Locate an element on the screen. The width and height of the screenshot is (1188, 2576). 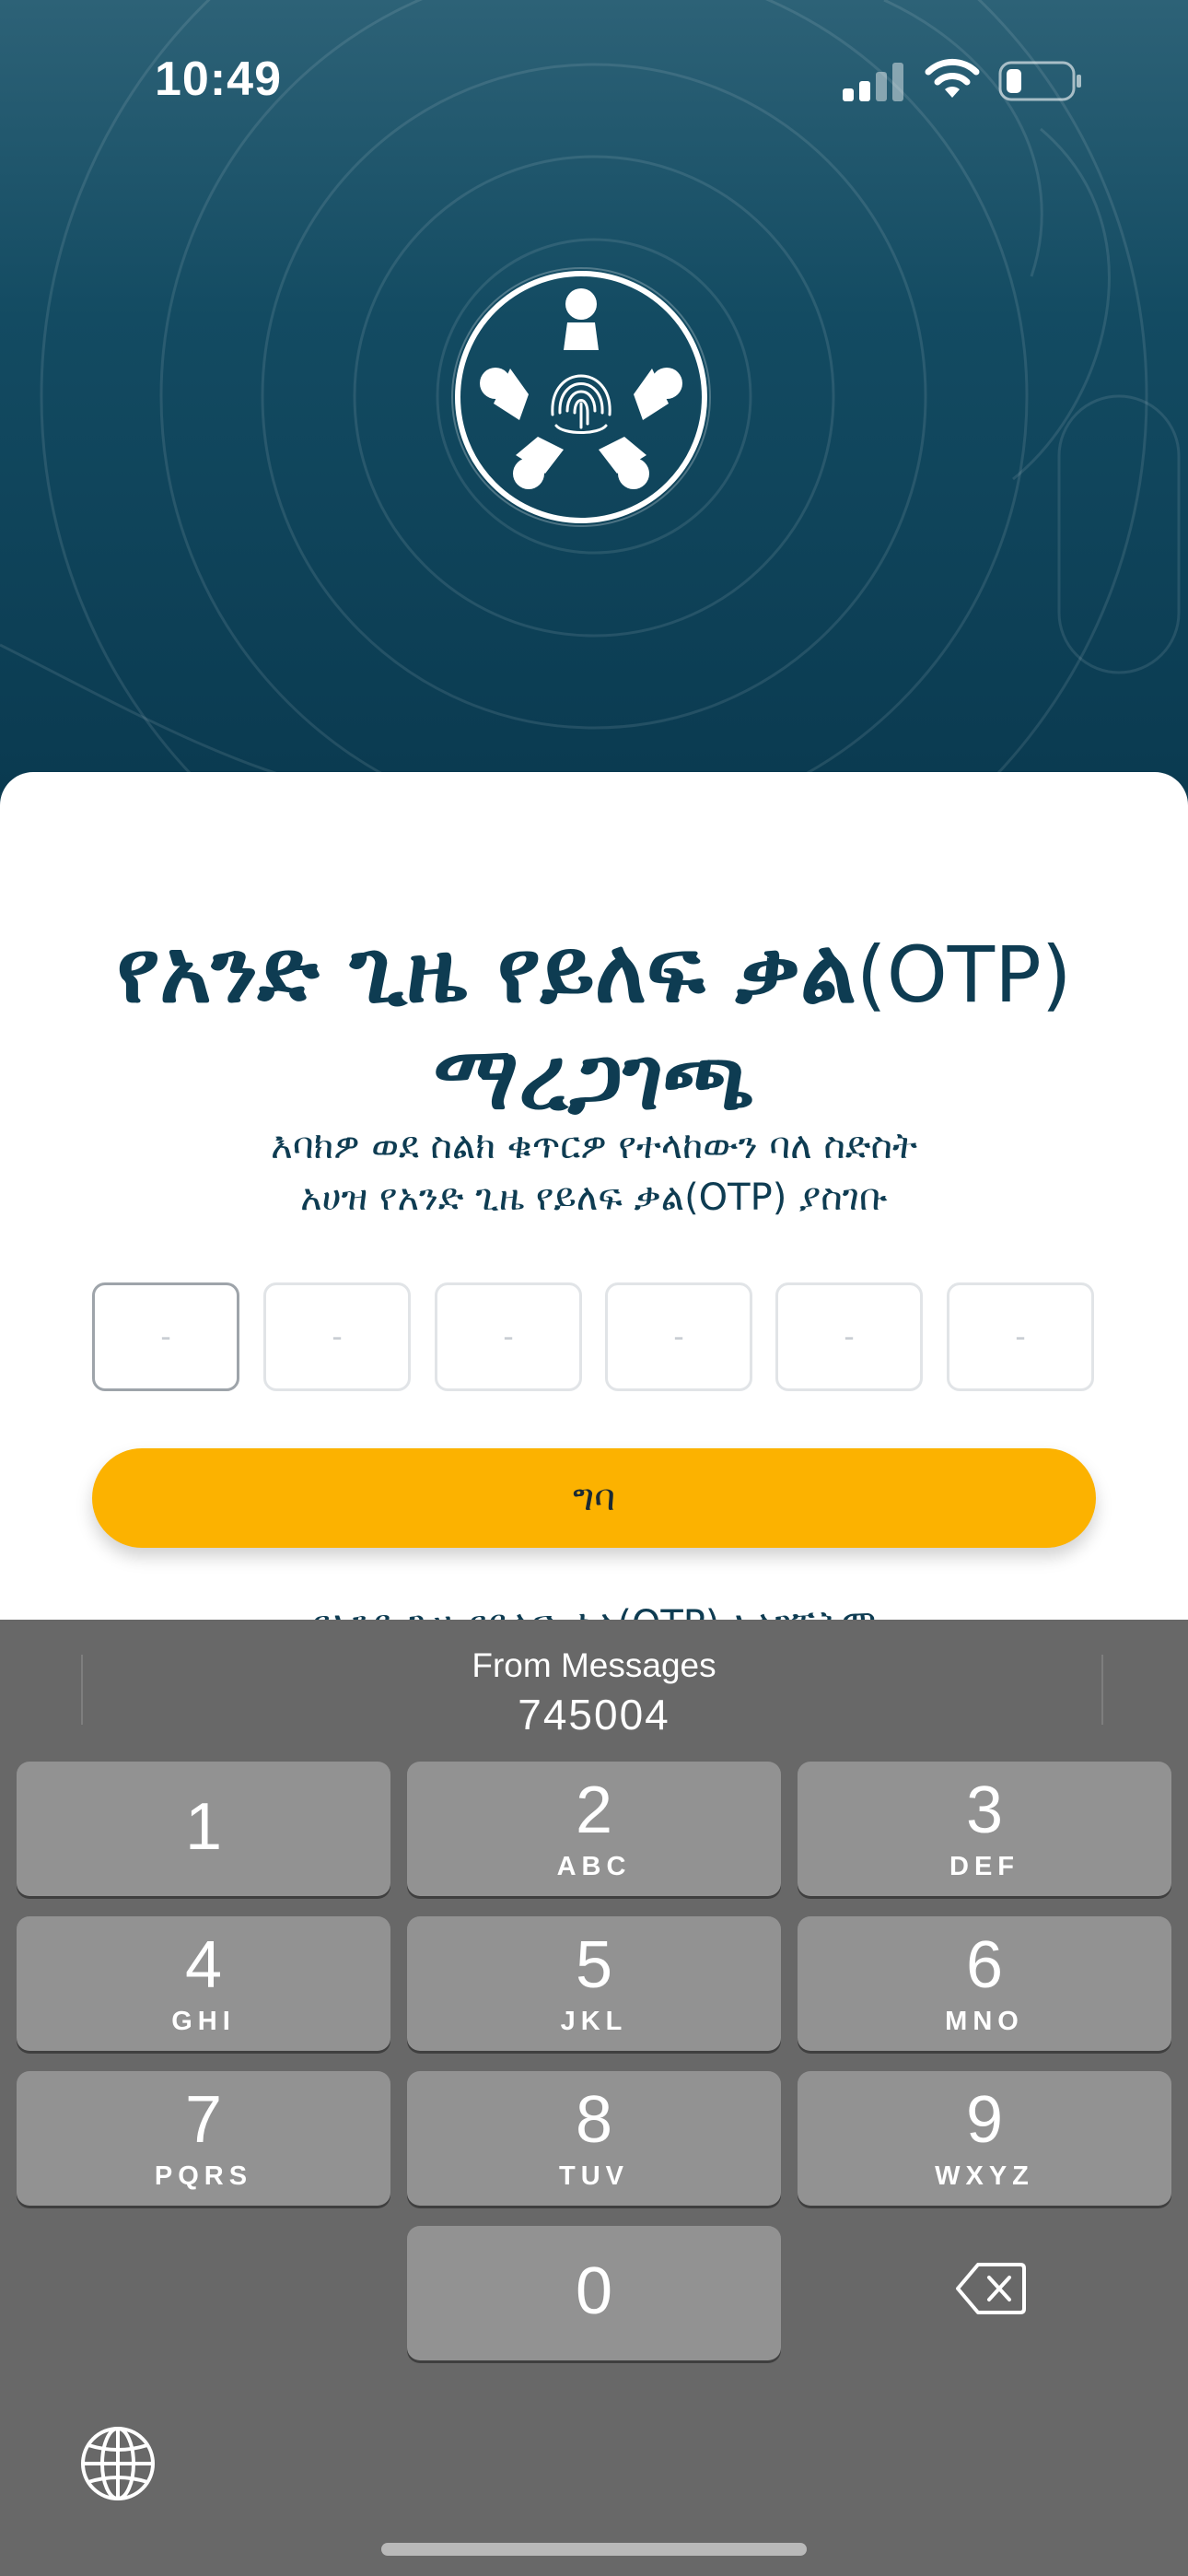
otp-digit-6: - is located at coordinates (1020, 1336).